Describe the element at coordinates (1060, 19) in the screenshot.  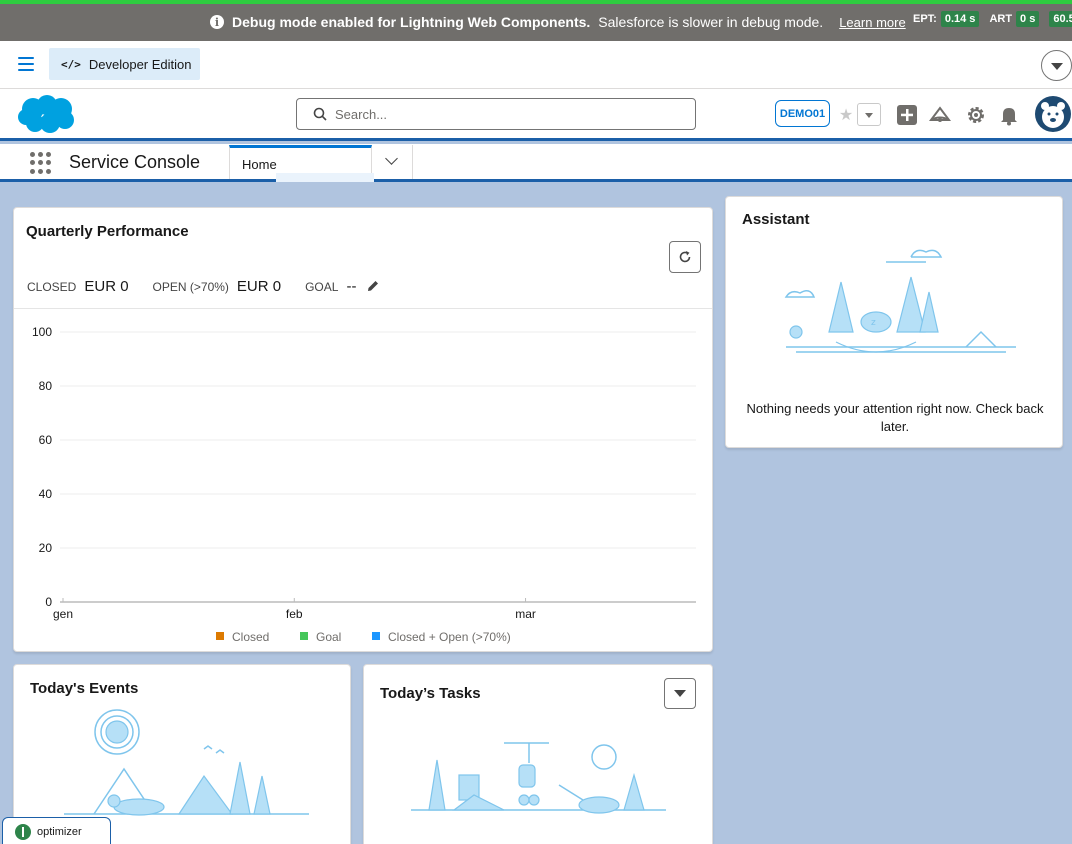
I see `metric-value: 60.5` at that location.